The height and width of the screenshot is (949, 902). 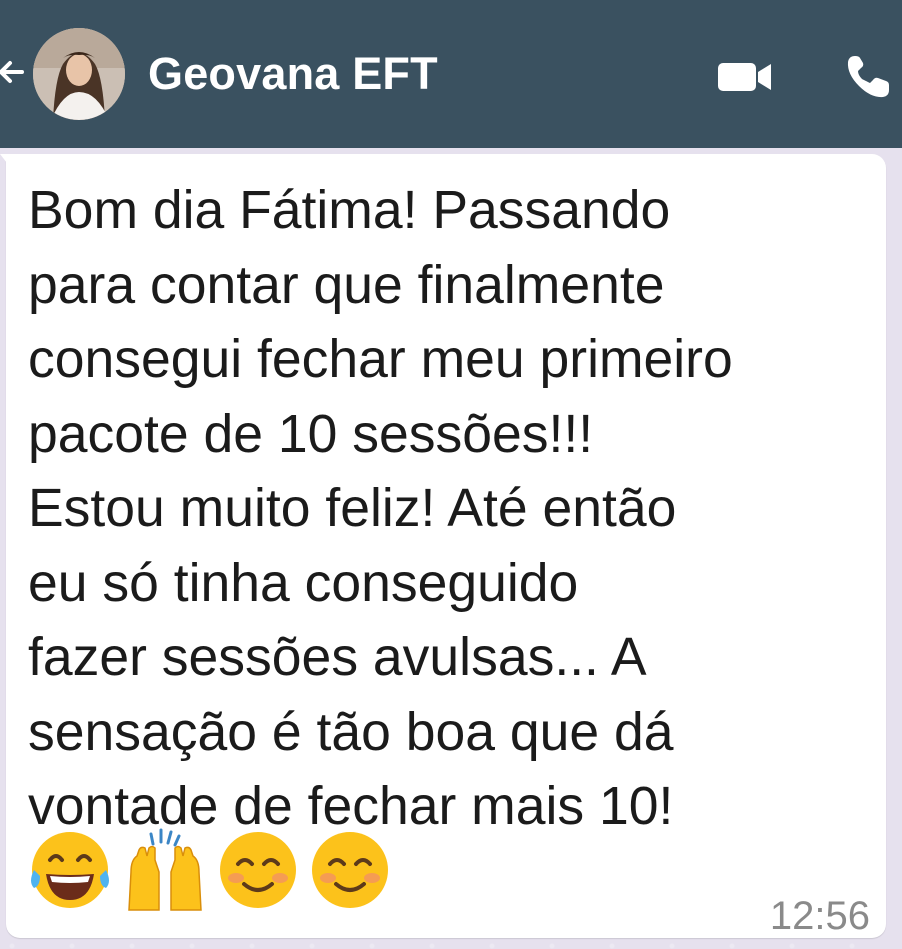 I want to click on message-line: fazer sessões avulsas... A, so click(x=337, y=657).